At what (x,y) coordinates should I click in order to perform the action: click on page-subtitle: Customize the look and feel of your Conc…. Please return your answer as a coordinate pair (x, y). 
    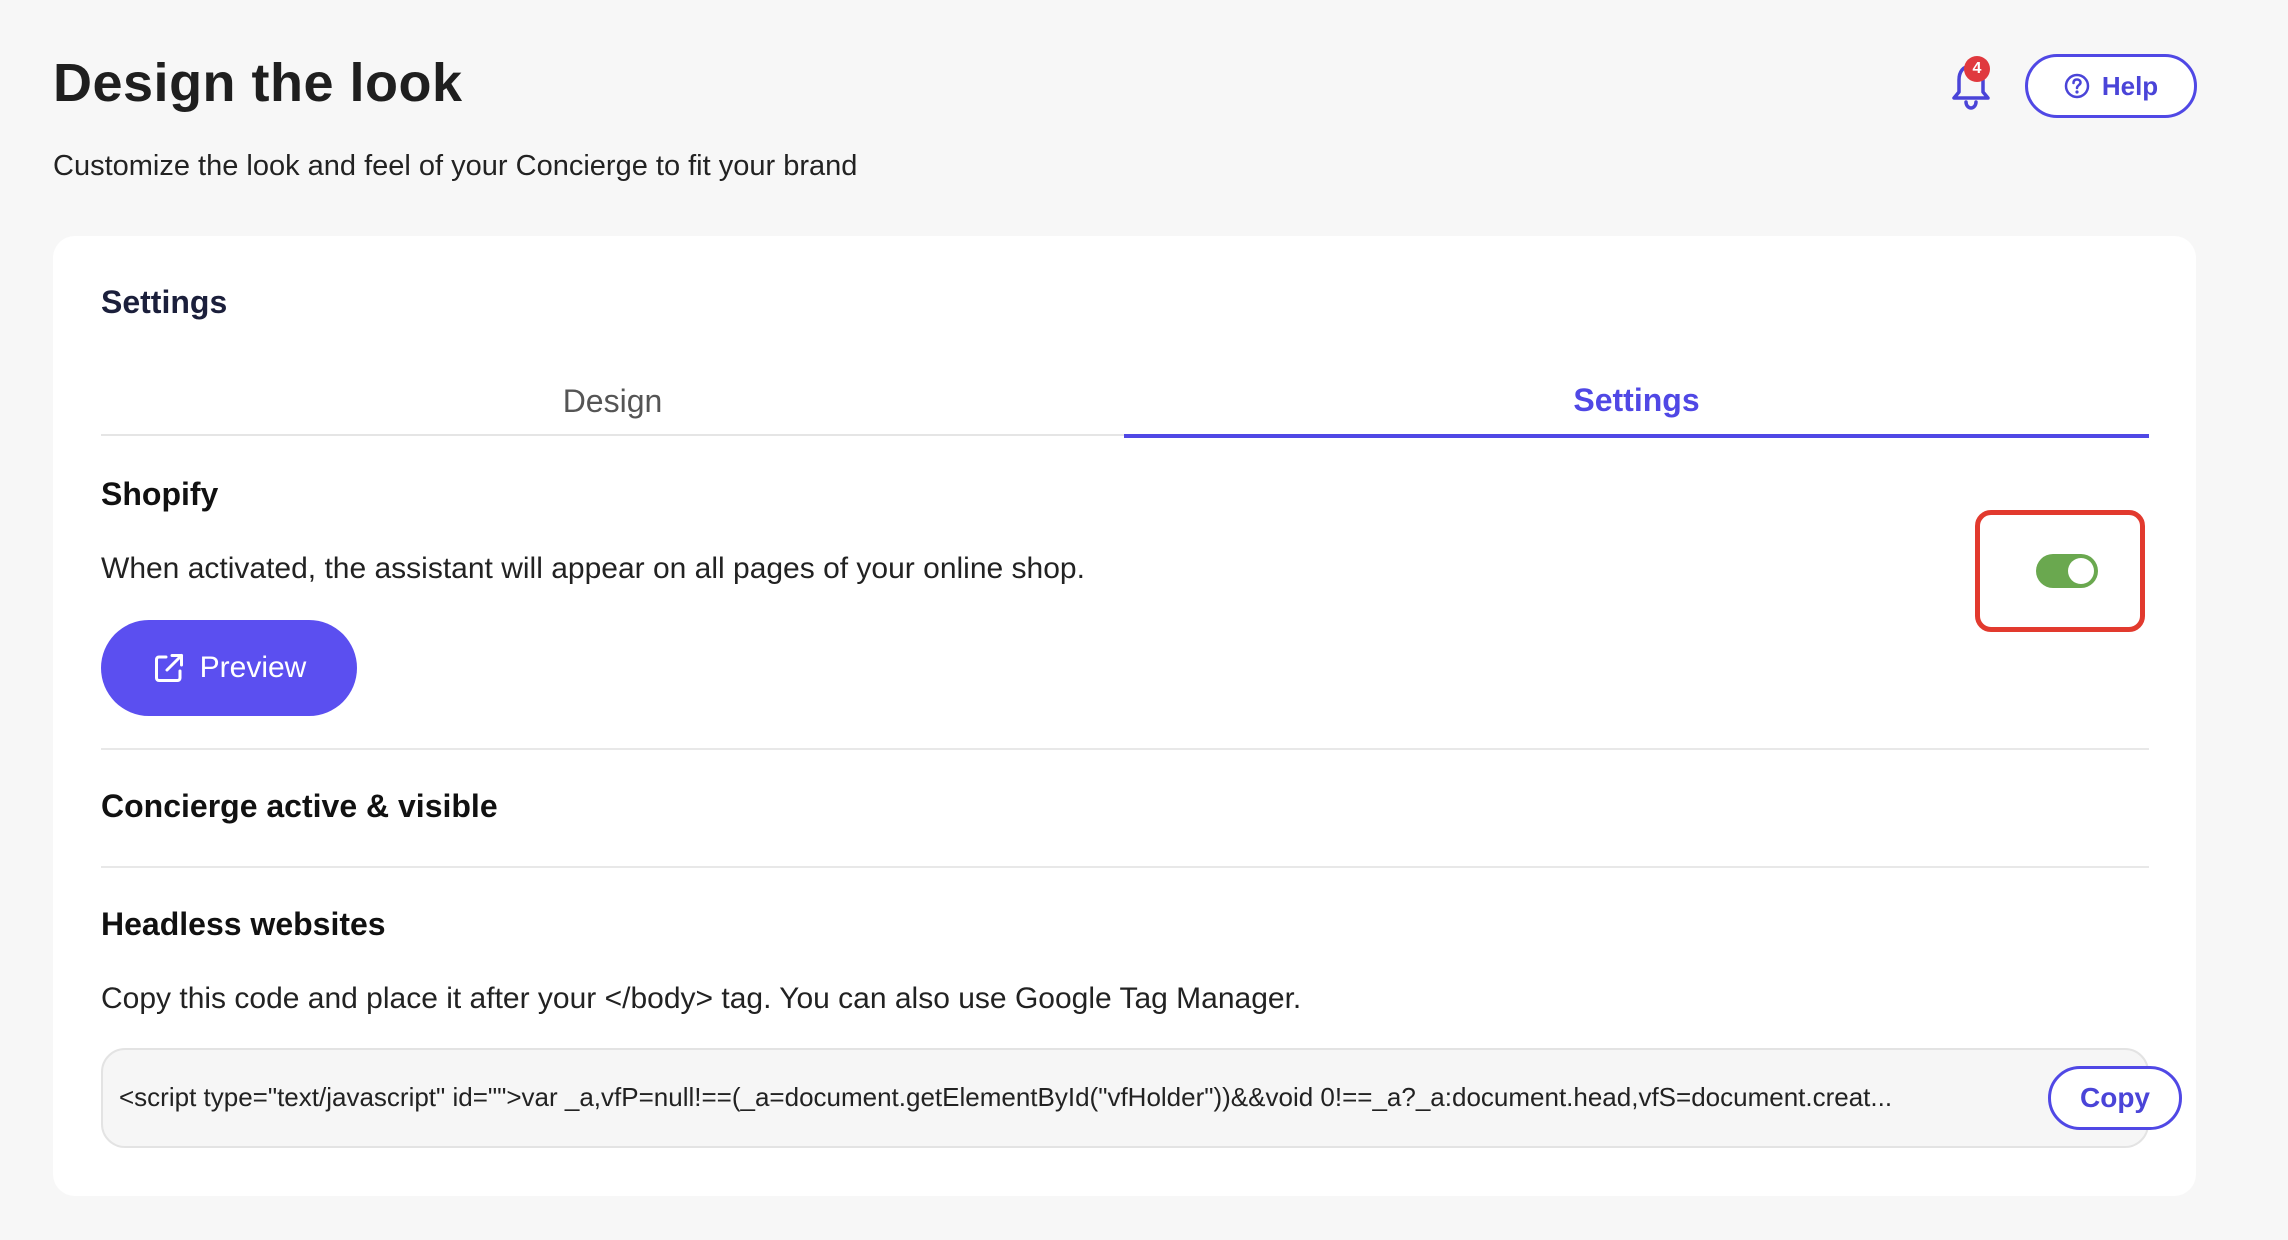
    Looking at the image, I should click on (455, 166).